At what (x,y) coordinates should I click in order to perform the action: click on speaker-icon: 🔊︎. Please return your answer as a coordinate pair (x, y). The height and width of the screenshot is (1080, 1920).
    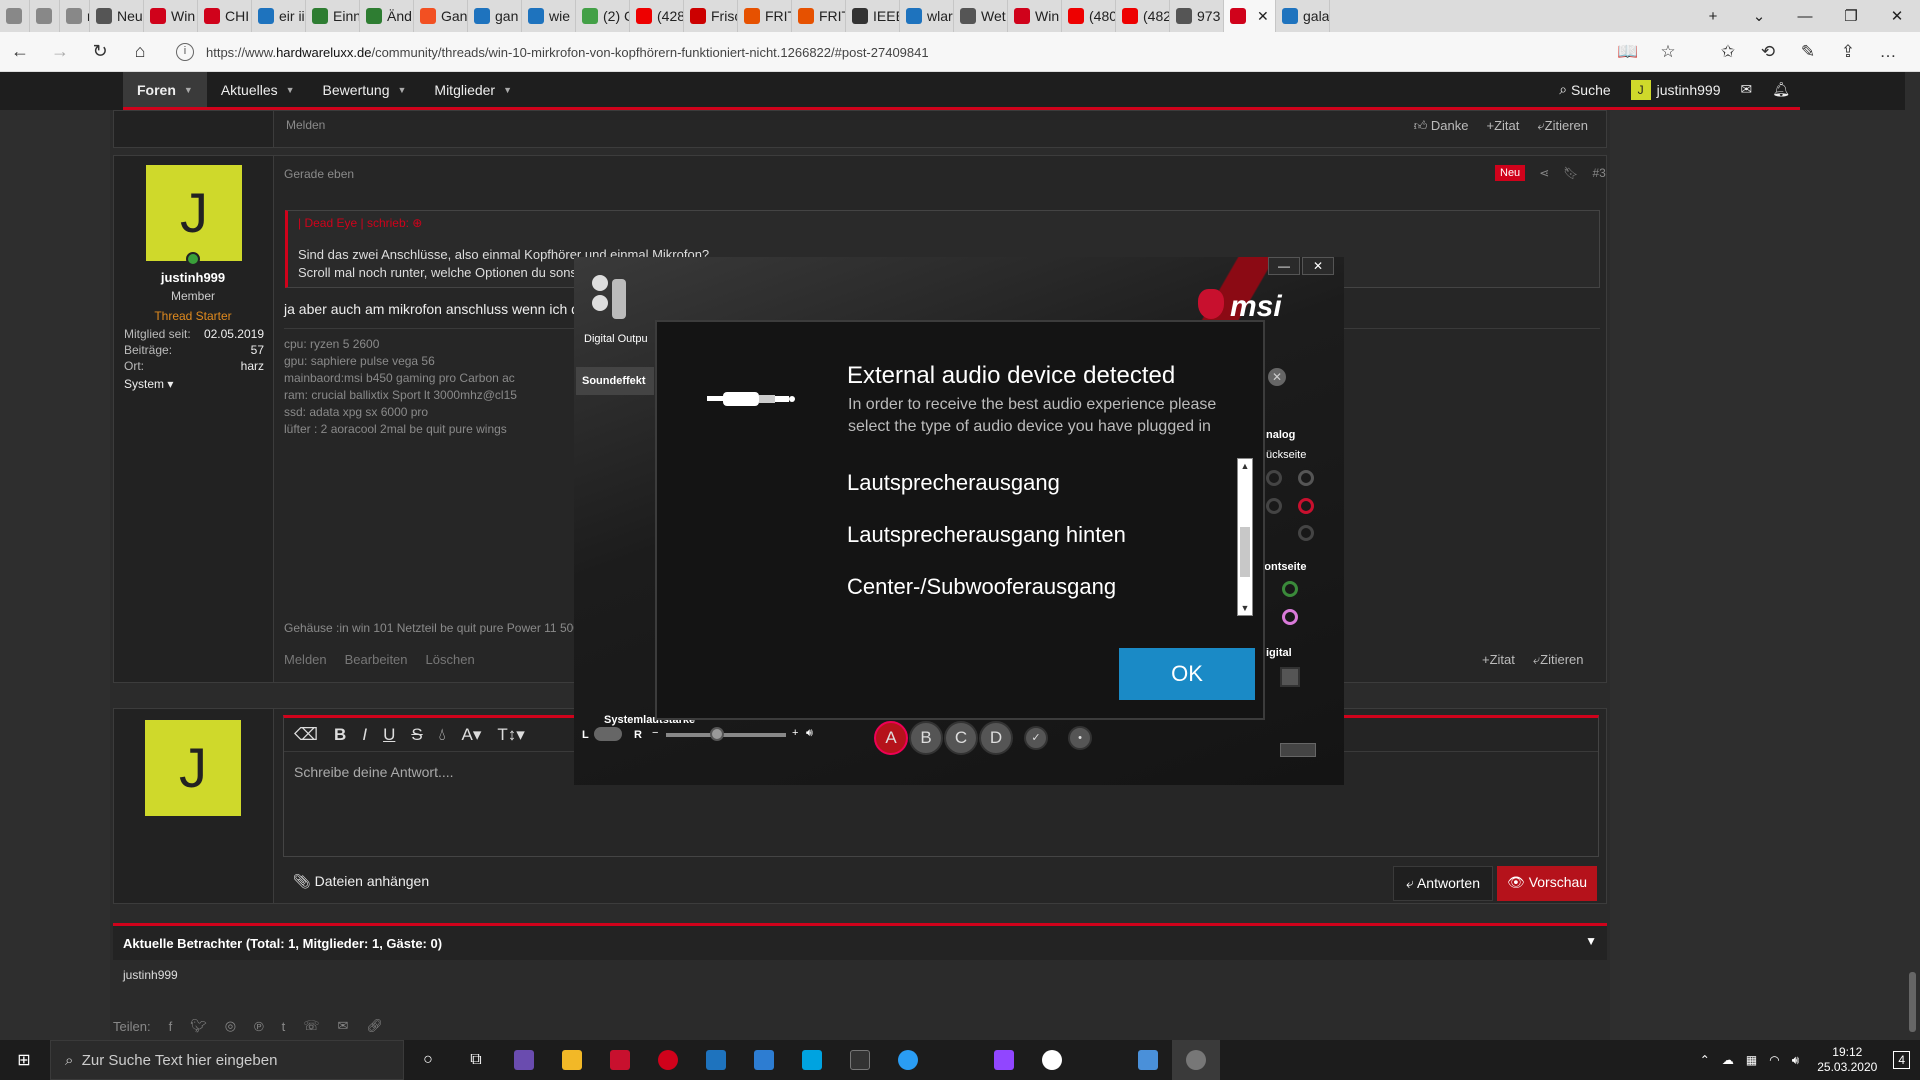
    Looking at the image, I should click on (809, 733).